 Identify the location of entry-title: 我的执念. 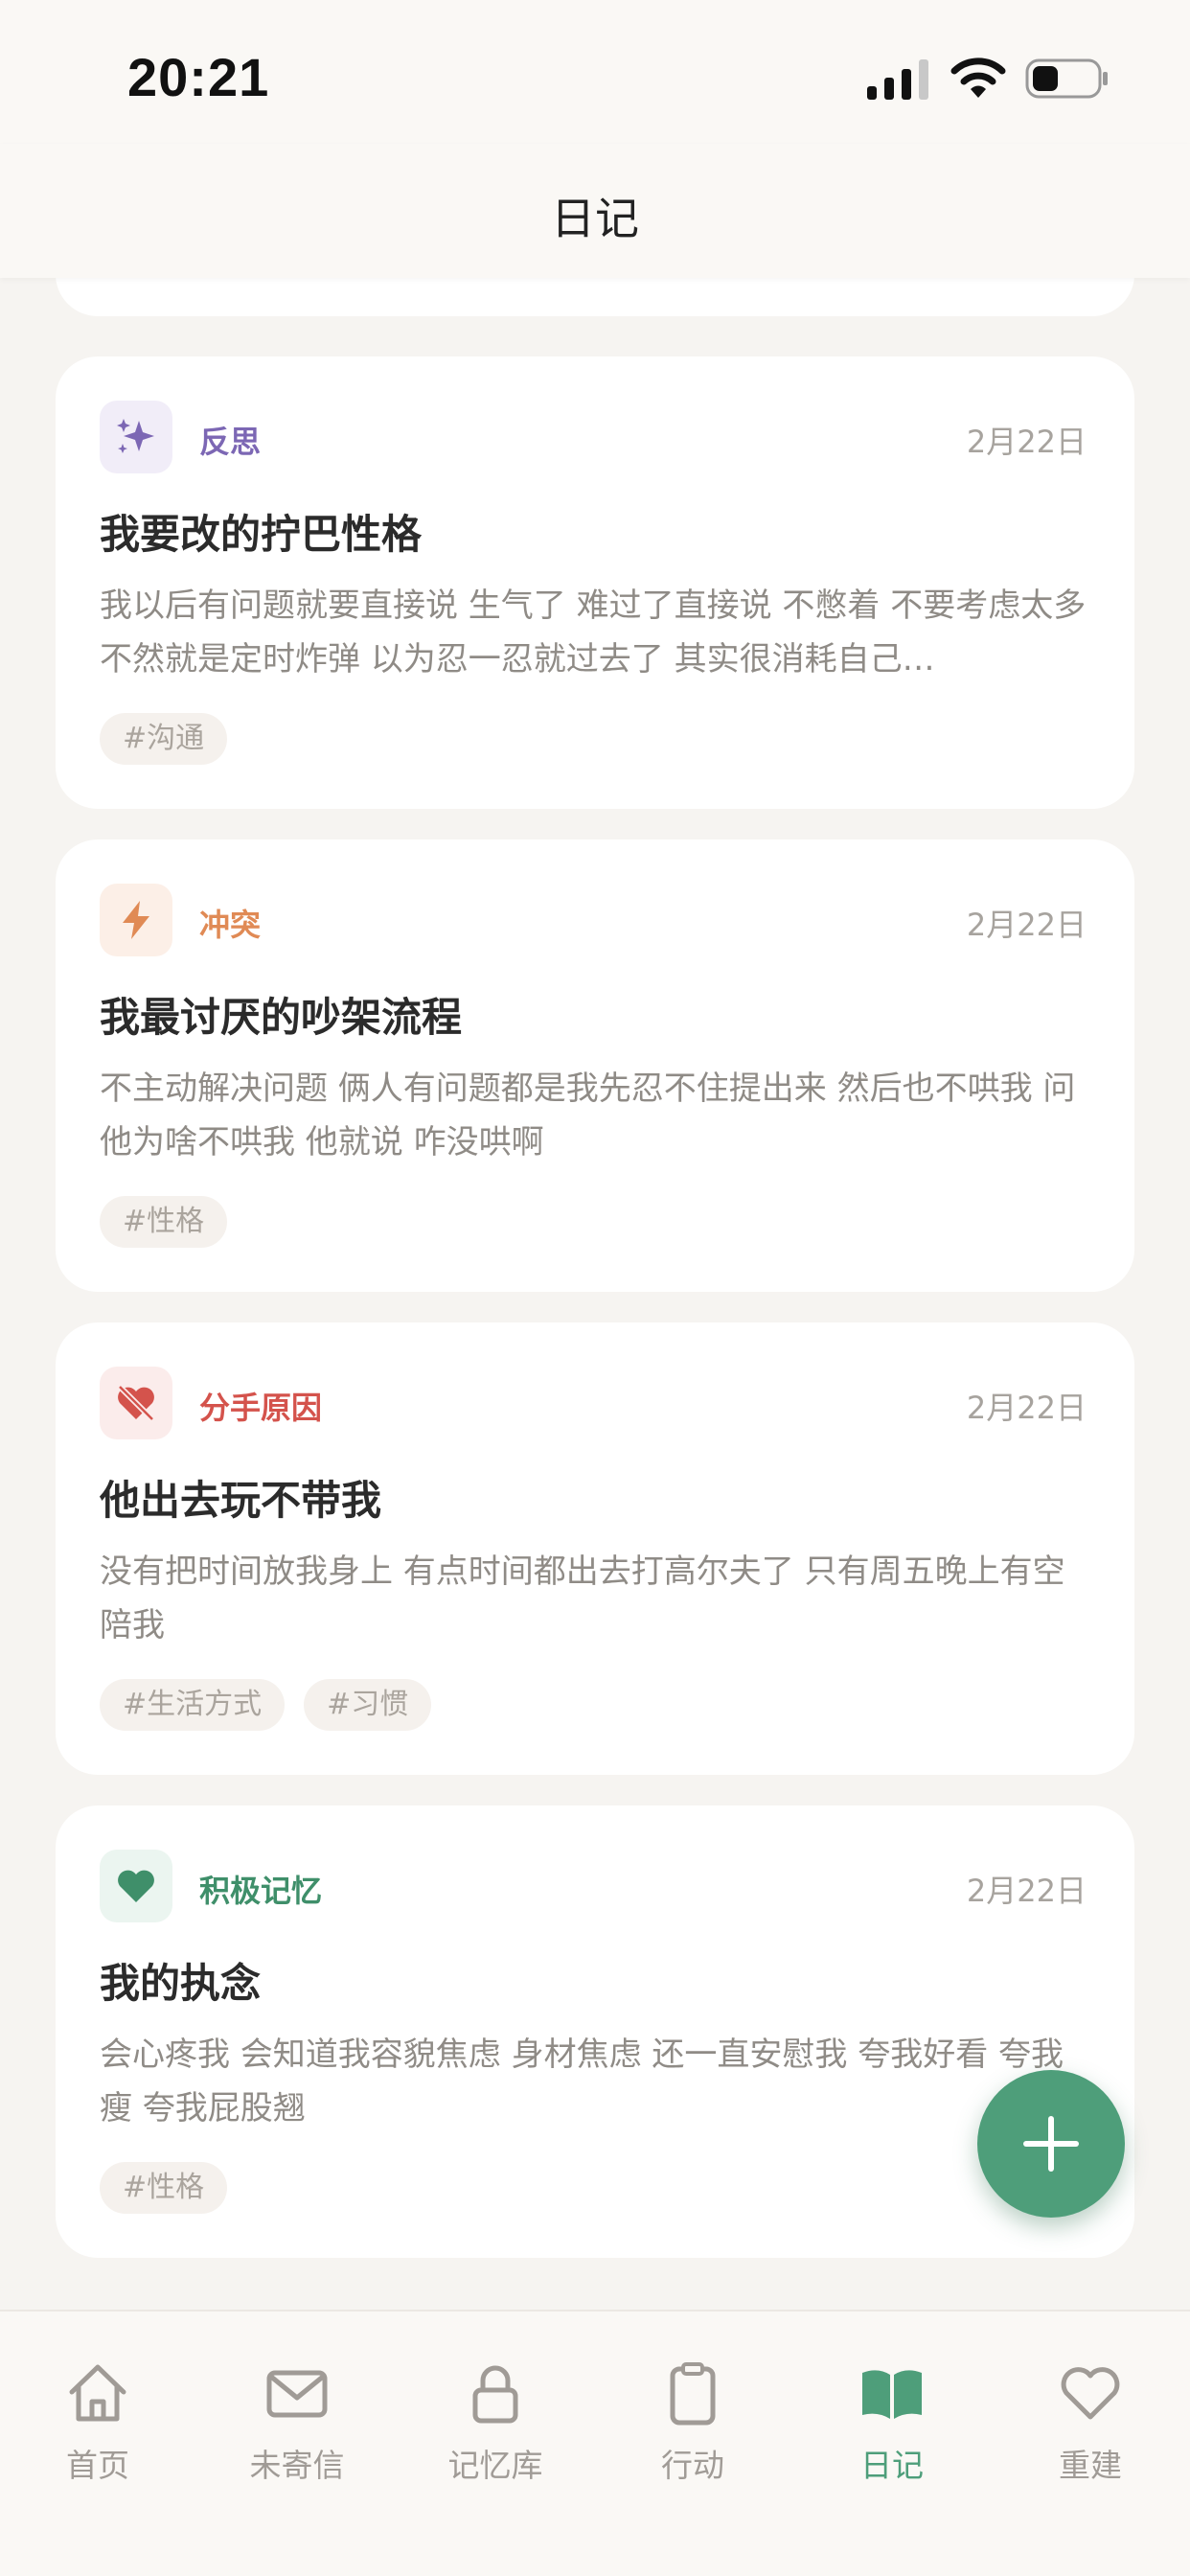
(181, 1983).